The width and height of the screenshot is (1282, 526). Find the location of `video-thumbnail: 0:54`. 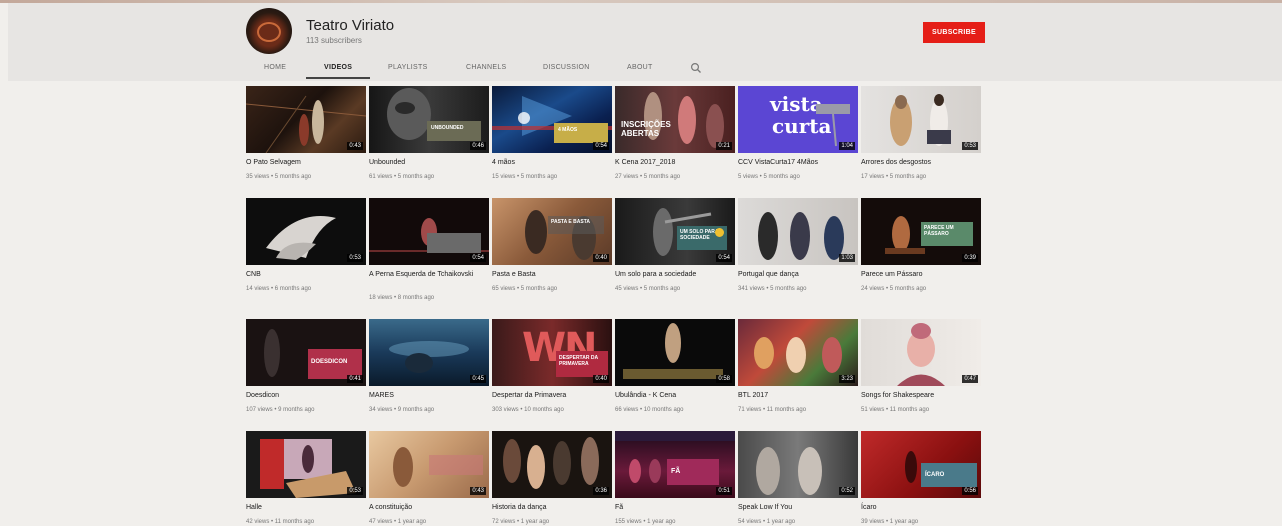

video-thumbnail: 0:54 is located at coordinates (429, 231).